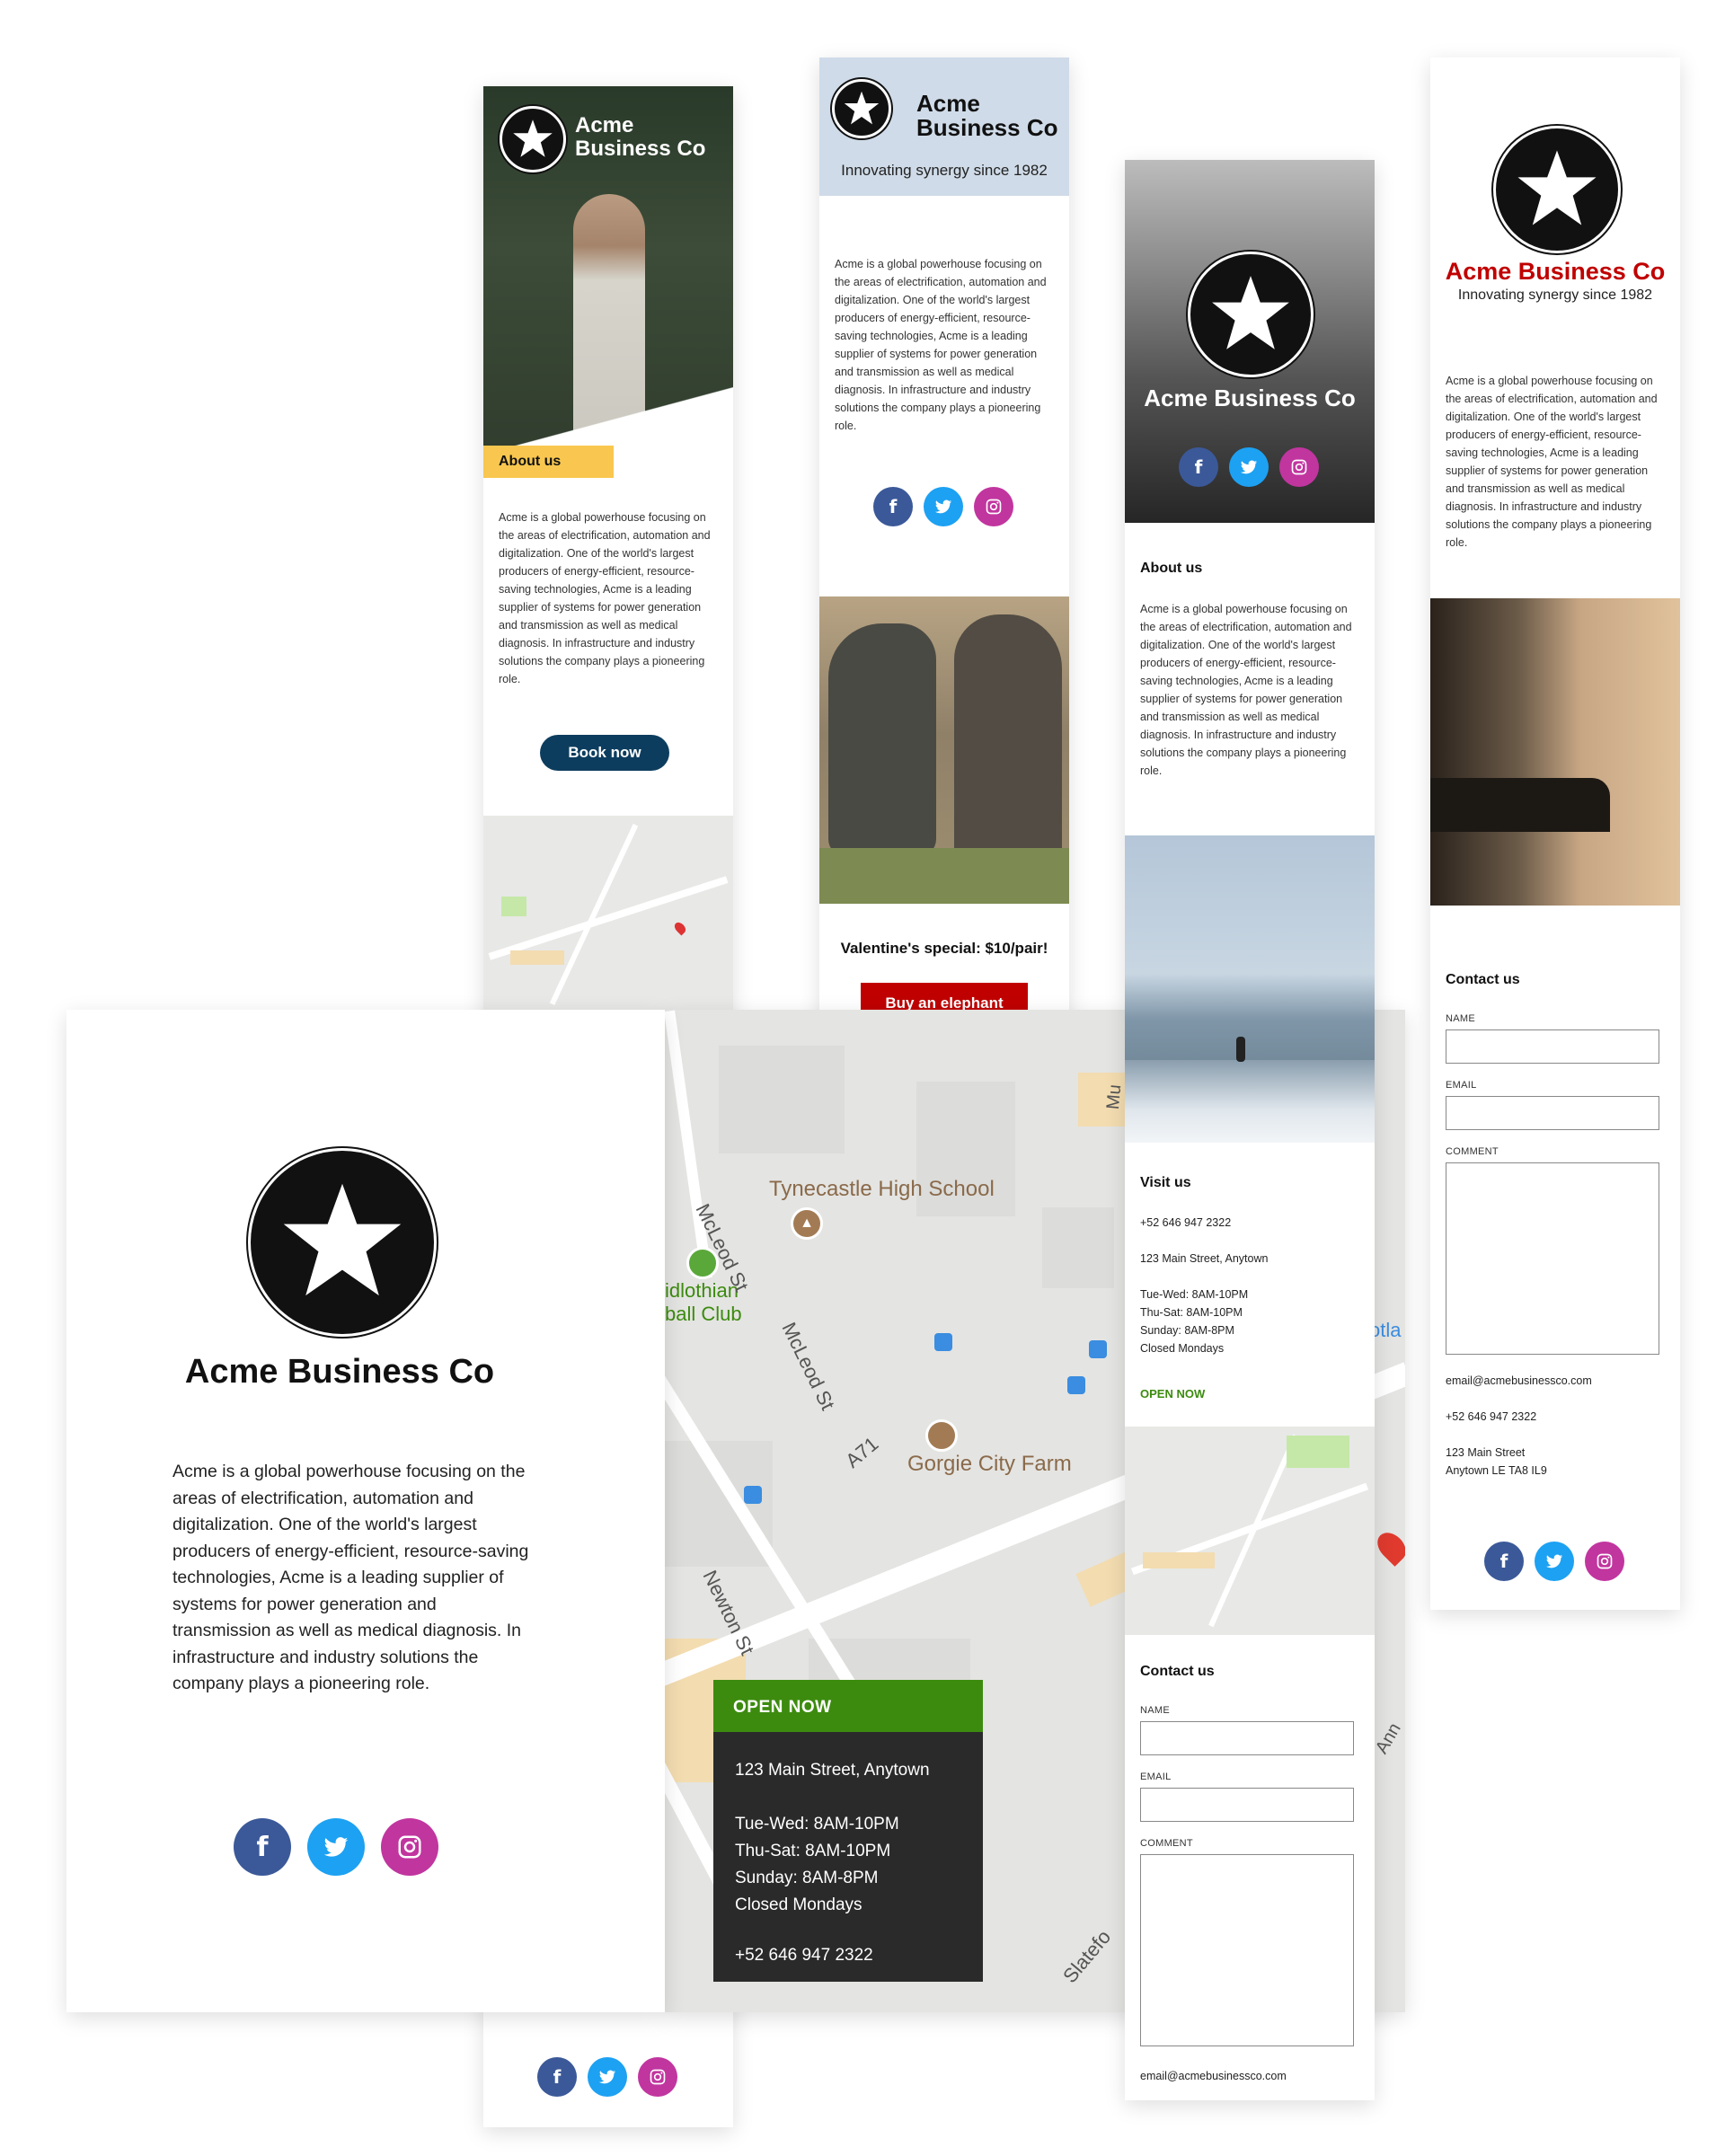 The width and height of the screenshot is (1725, 2156). What do you see at coordinates (1555, 295) in the screenshot?
I see `tagline: Innovating synergy since 1982` at bounding box center [1555, 295].